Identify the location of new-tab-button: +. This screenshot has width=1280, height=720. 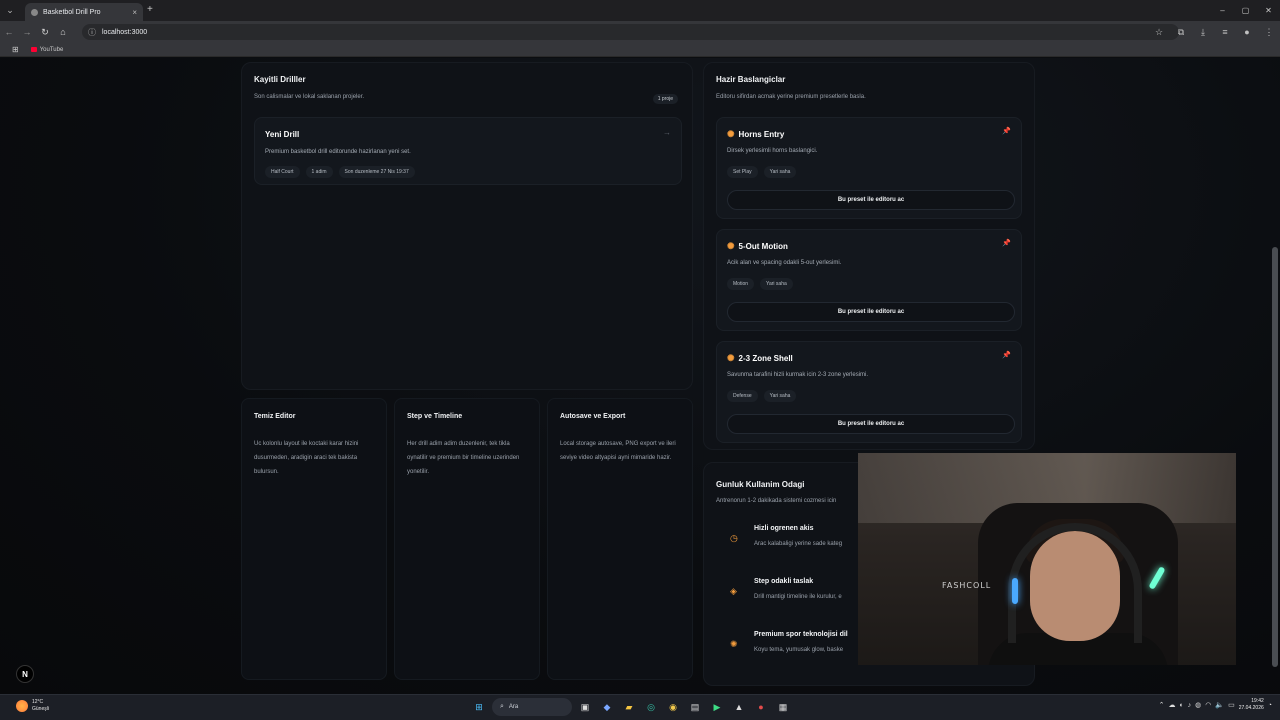
(150, 9).